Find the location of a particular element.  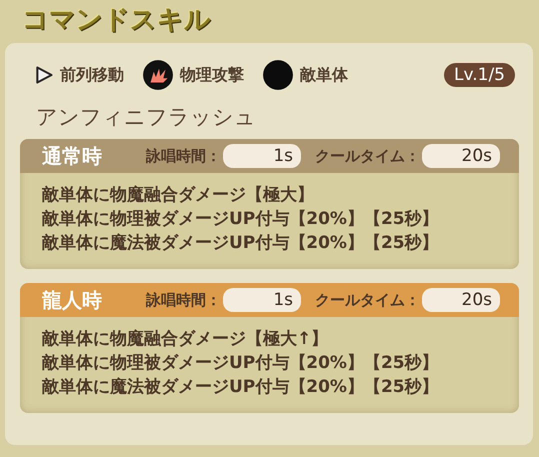

circle-icon is located at coordinates (278, 75).